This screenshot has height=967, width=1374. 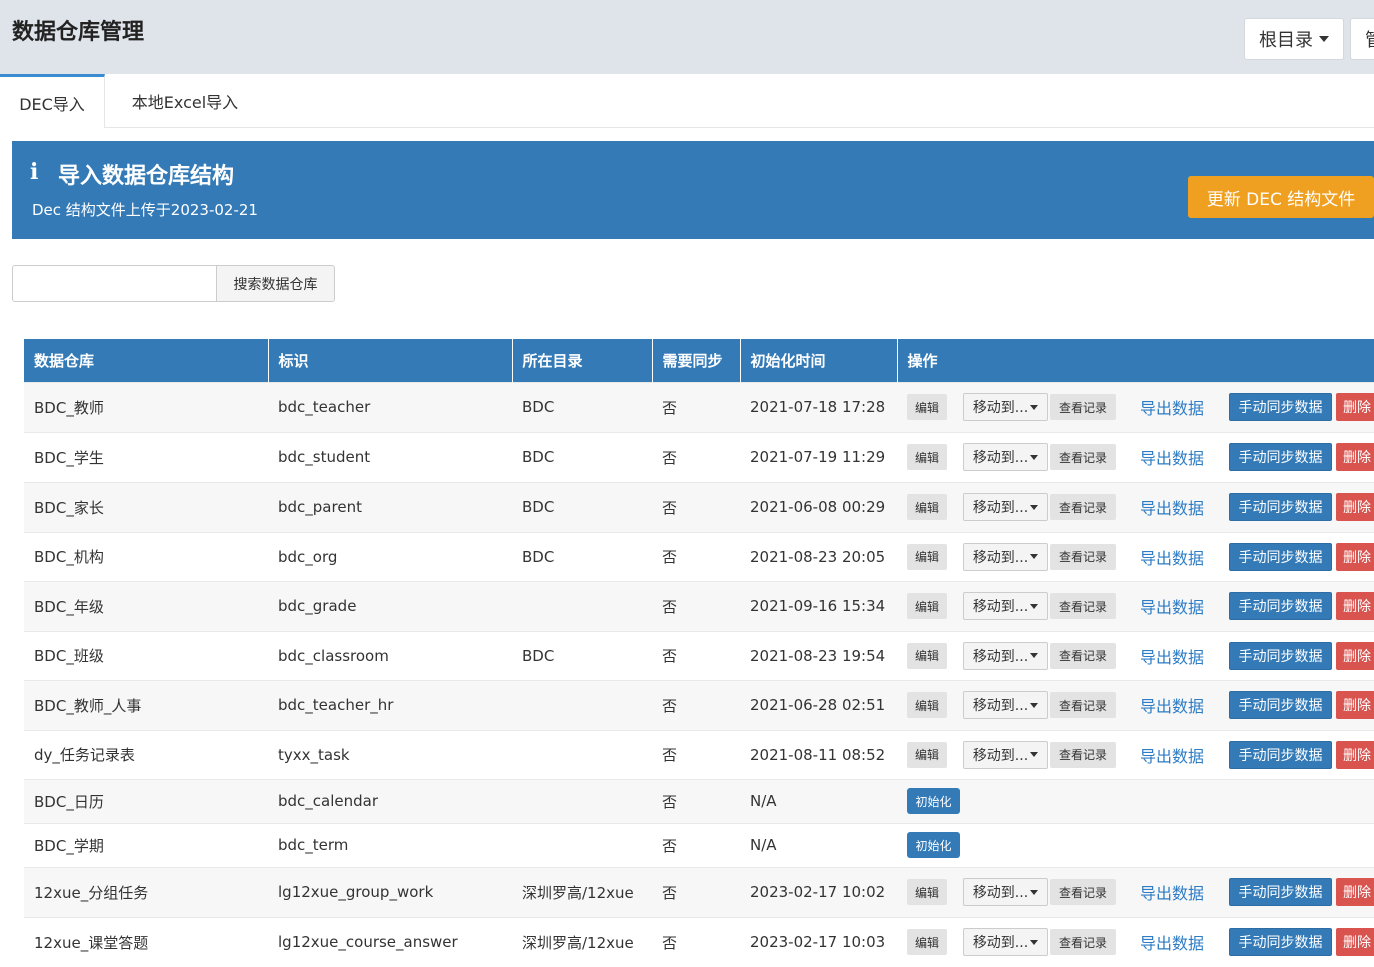 I want to click on tab-excel-import: 本地Excel导入, so click(x=185, y=101).